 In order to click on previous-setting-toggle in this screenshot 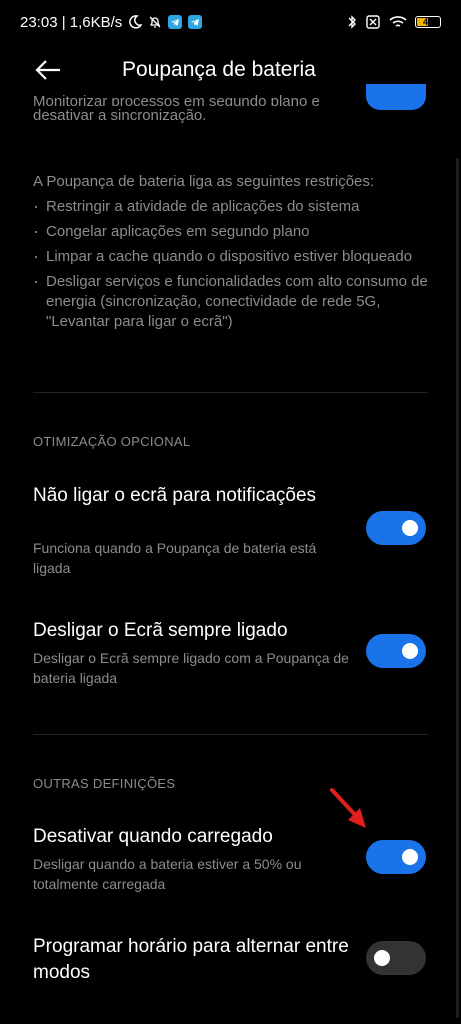, I will do `click(396, 97)`.